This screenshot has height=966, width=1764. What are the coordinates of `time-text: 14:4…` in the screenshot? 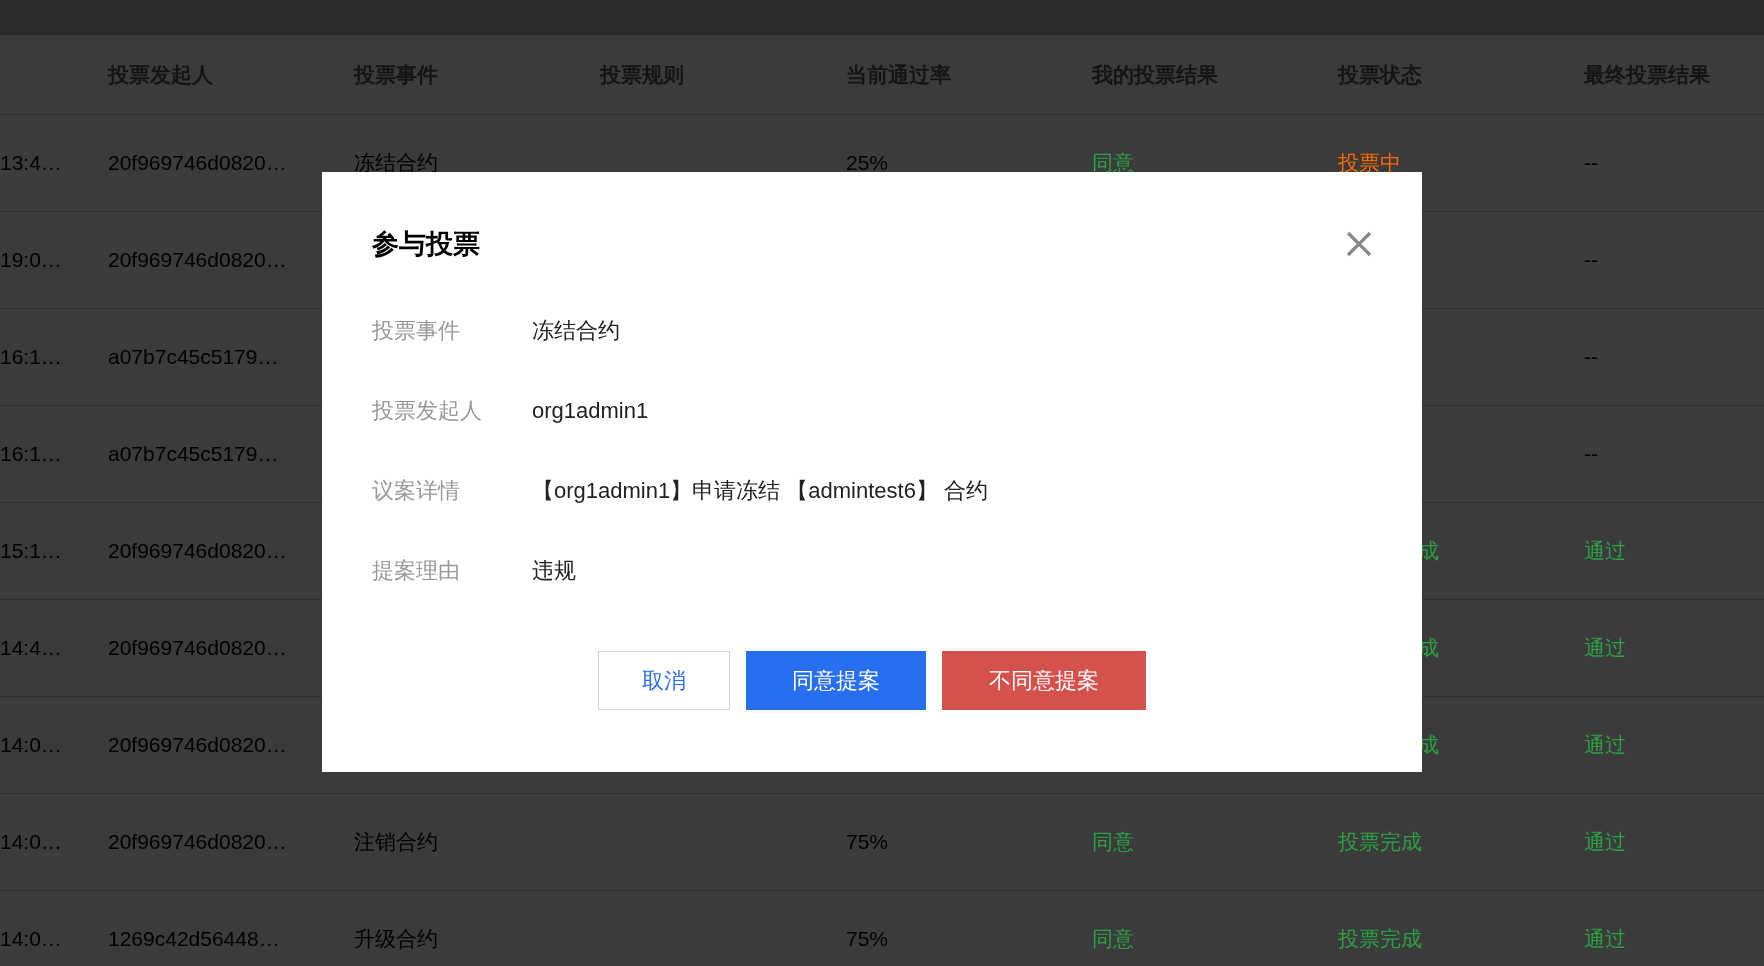 It's located at (31, 648).